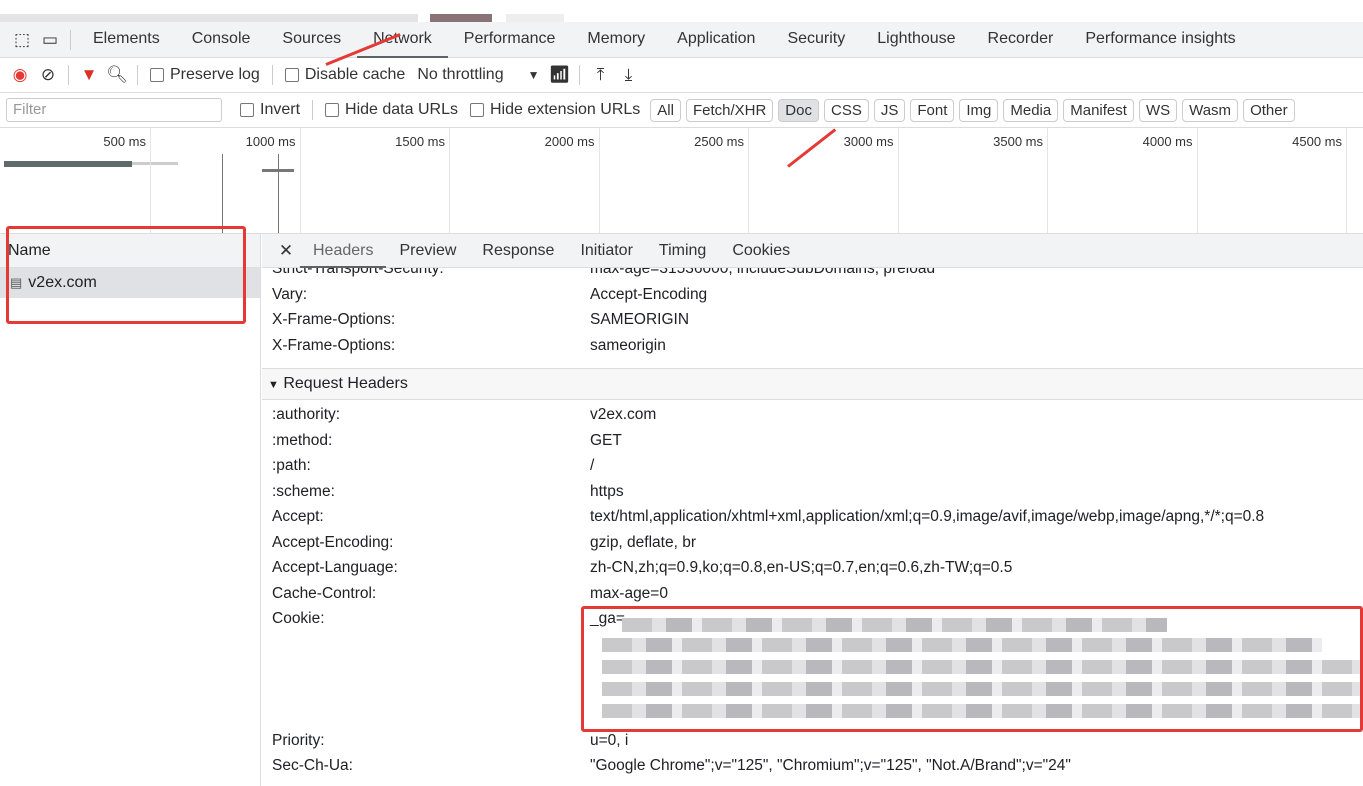 The width and height of the screenshot is (1363, 786). What do you see at coordinates (682, 251) in the screenshot?
I see `detail-tab-timing: Timing` at bounding box center [682, 251].